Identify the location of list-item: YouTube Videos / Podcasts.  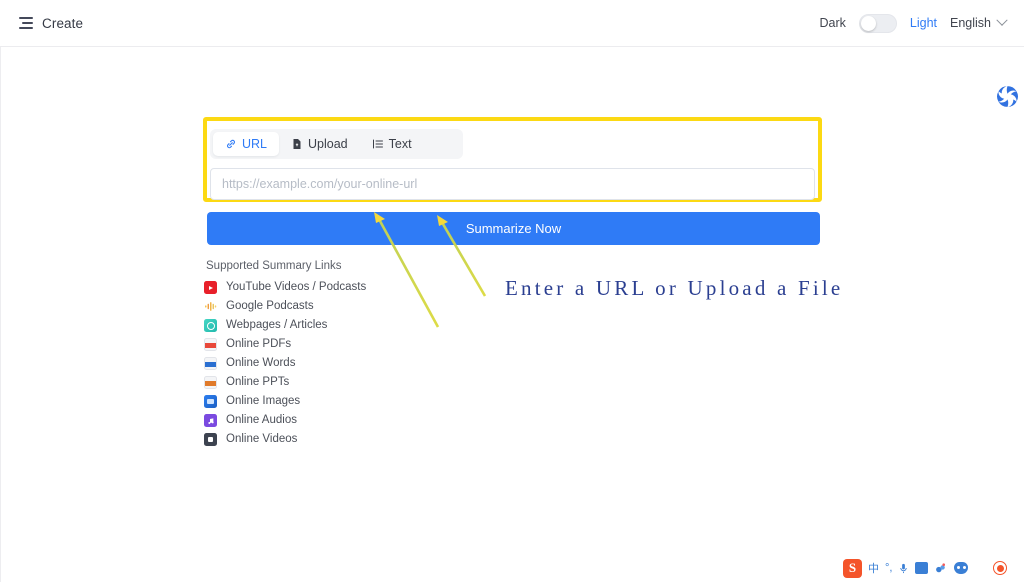
(319, 287).